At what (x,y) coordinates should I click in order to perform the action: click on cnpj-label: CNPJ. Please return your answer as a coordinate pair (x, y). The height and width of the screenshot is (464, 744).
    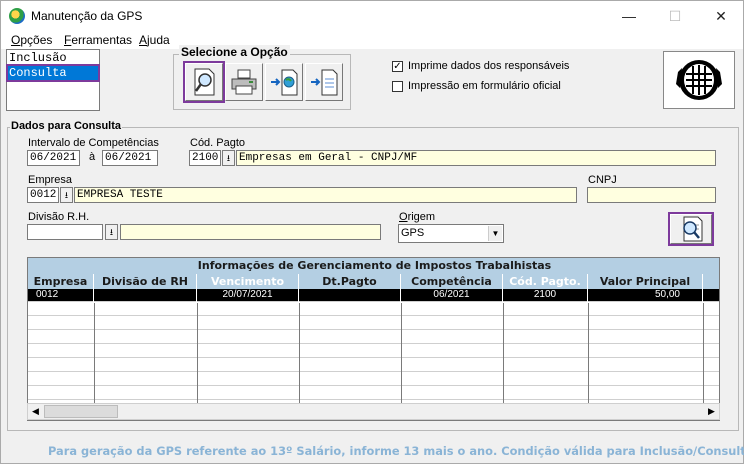
    Looking at the image, I should click on (602, 180).